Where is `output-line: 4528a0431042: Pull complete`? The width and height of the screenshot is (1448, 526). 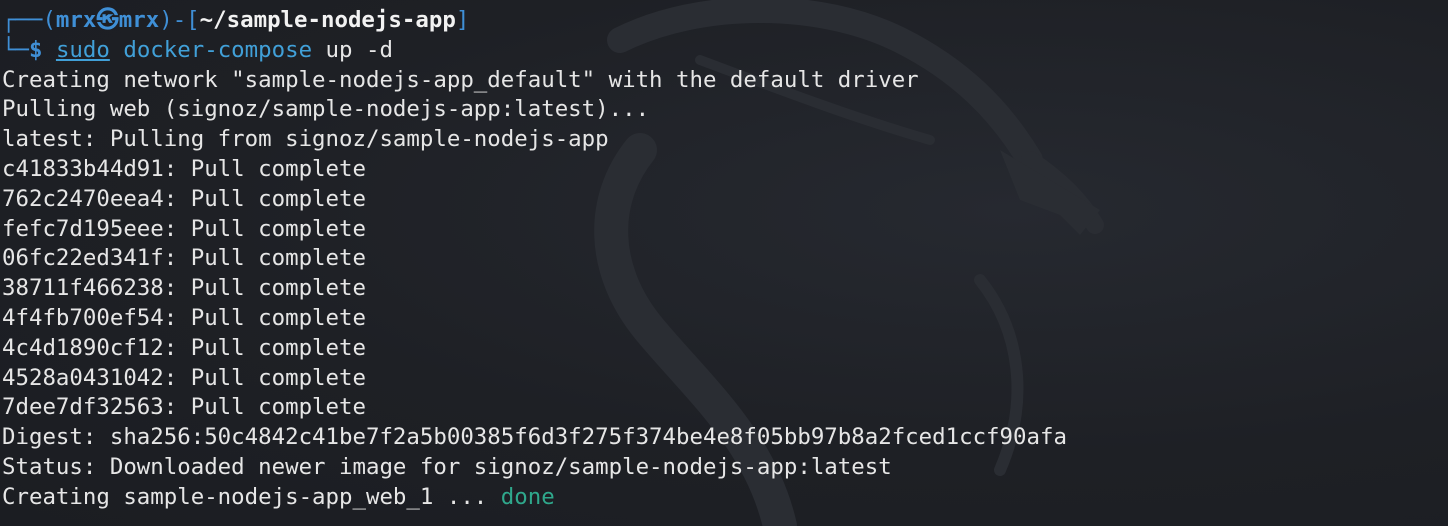 output-line: 4528a0431042: Pull complete is located at coordinates (184, 377).